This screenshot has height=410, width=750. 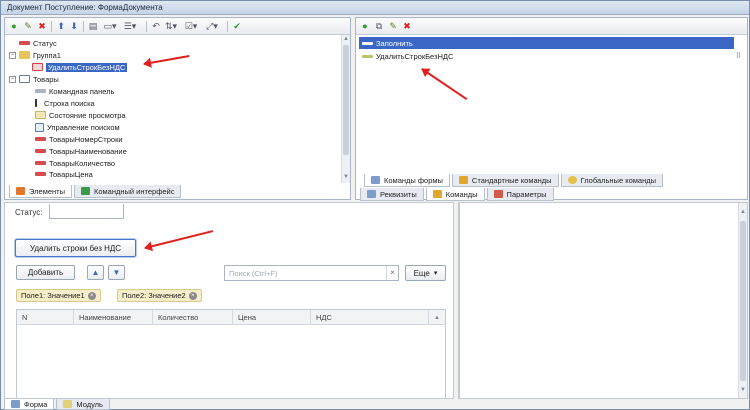 What do you see at coordinates (85, 191) in the screenshot?
I see `command-interface-icon` at bounding box center [85, 191].